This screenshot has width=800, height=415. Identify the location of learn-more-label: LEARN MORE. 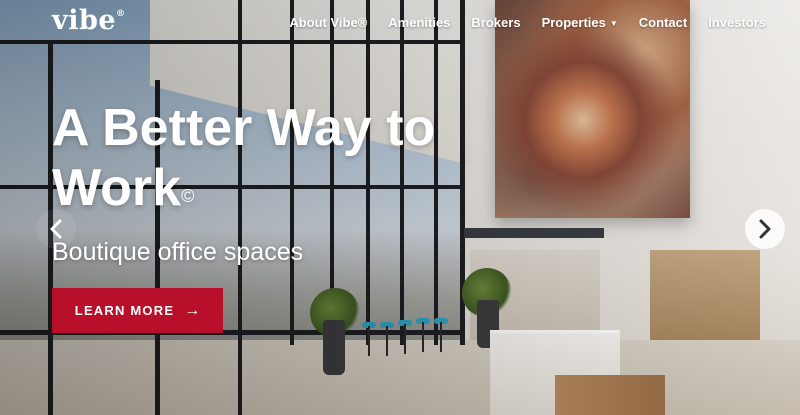
(124, 310).